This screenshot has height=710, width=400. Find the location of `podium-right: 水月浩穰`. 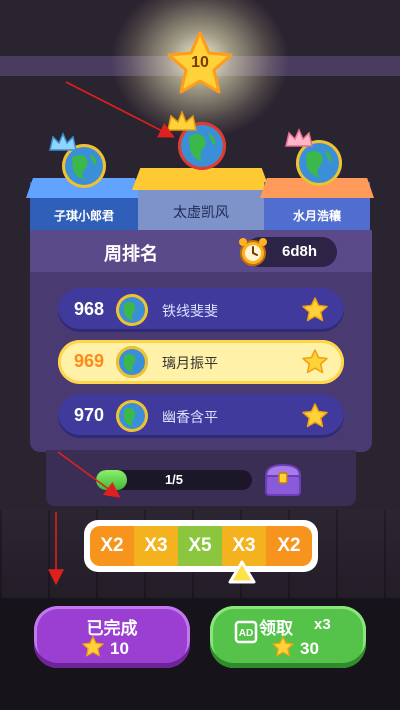

podium-right: 水月浩穰 is located at coordinates (317, 204).